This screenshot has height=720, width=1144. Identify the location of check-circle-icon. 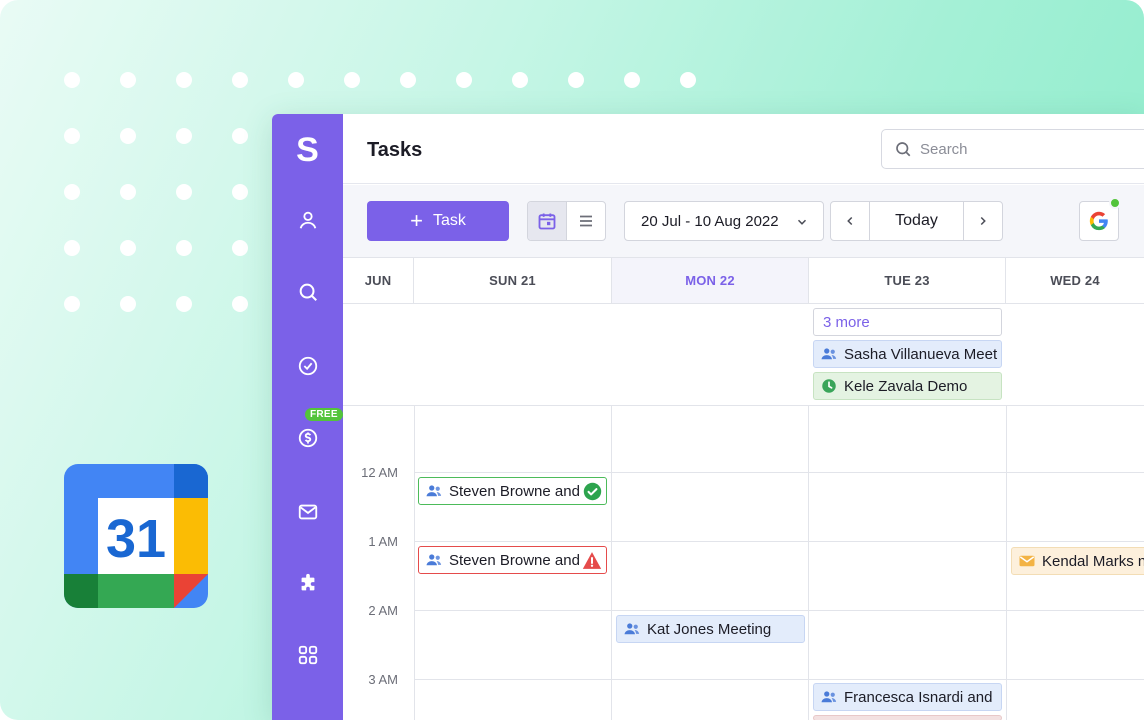
(592, 491).